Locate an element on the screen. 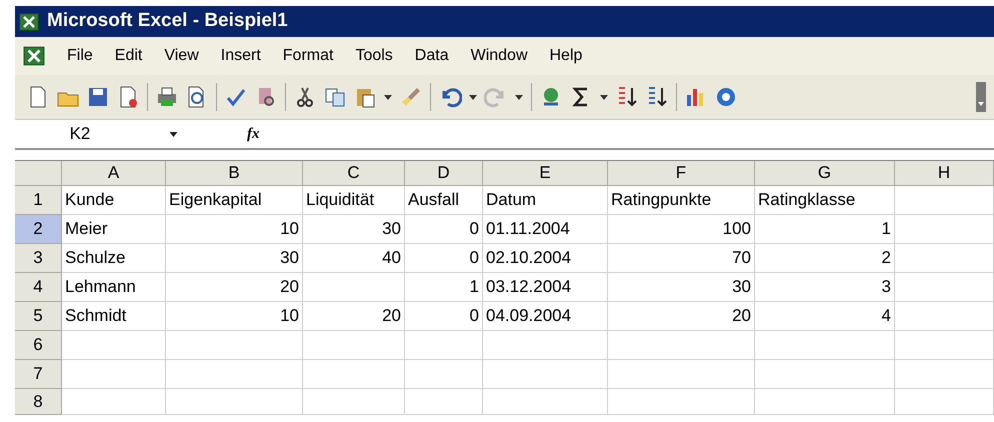 This screenshot has height=422, width=994. table-cell: 2 is located at coordinates (825, 258).